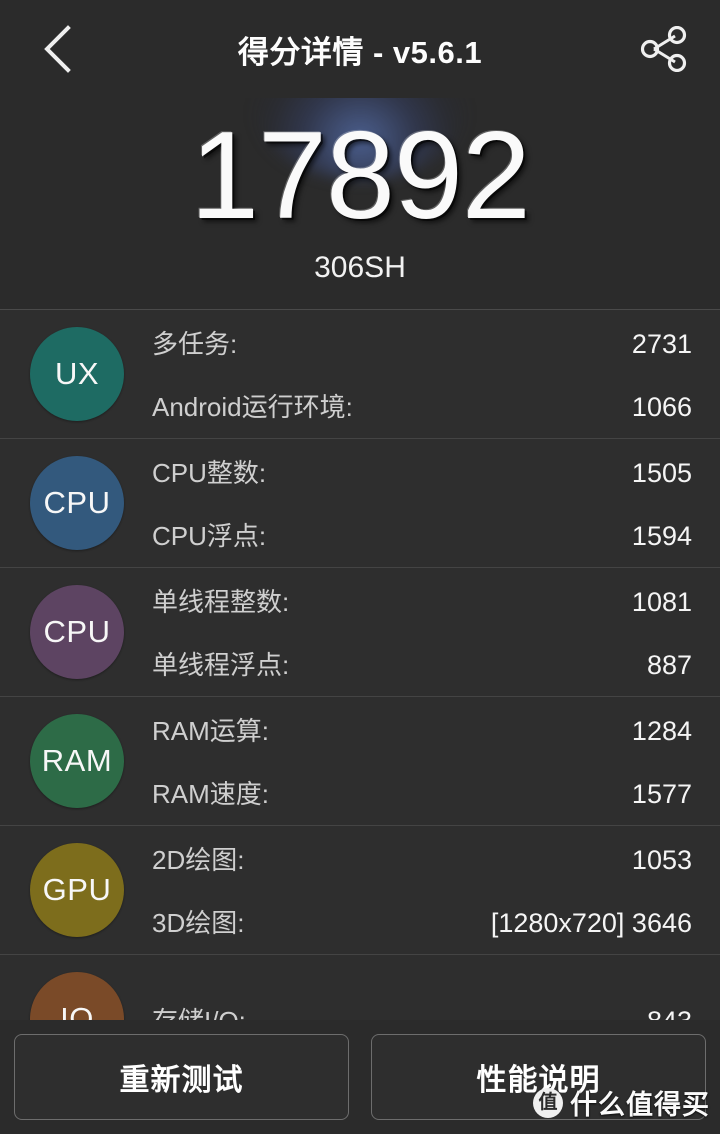  Describe the element at coordinates (198, 923) in the screenshot. I see `metric-label: 3D绘图:` at that location.